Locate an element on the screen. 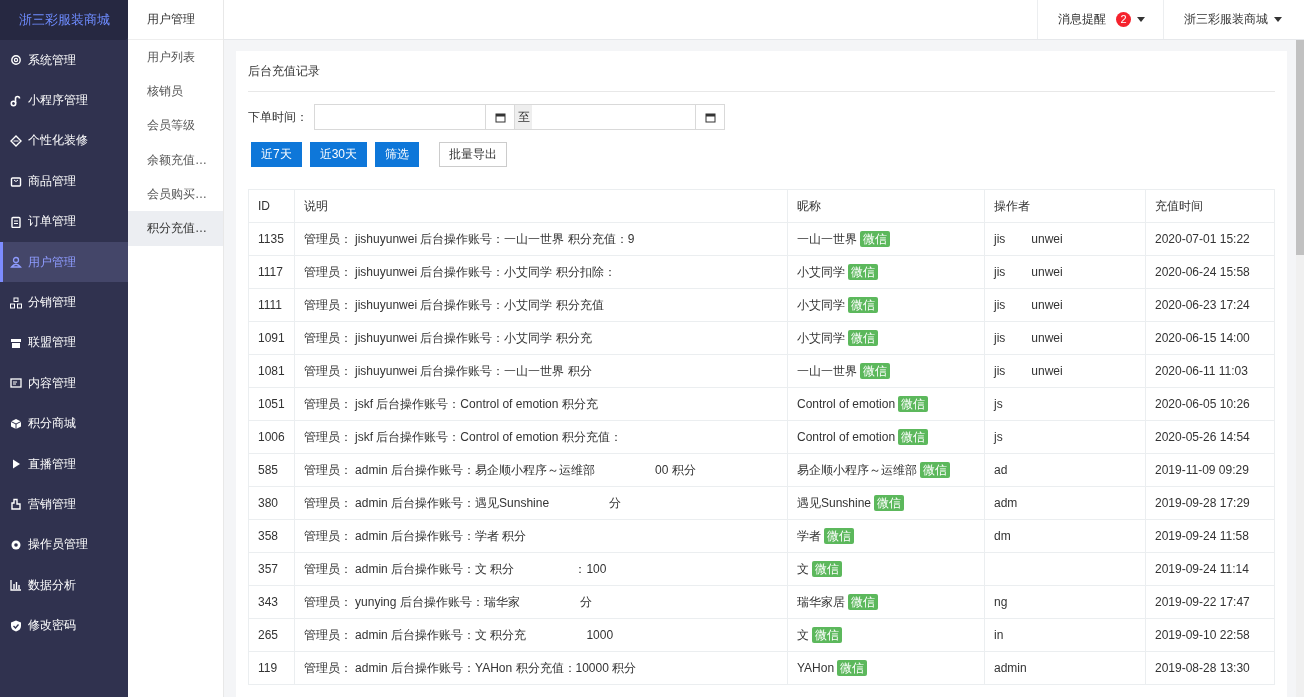 The height and width of the screenshot is (697, 1304). filter-label: 下单时间： is located at coordinates (278, 117).